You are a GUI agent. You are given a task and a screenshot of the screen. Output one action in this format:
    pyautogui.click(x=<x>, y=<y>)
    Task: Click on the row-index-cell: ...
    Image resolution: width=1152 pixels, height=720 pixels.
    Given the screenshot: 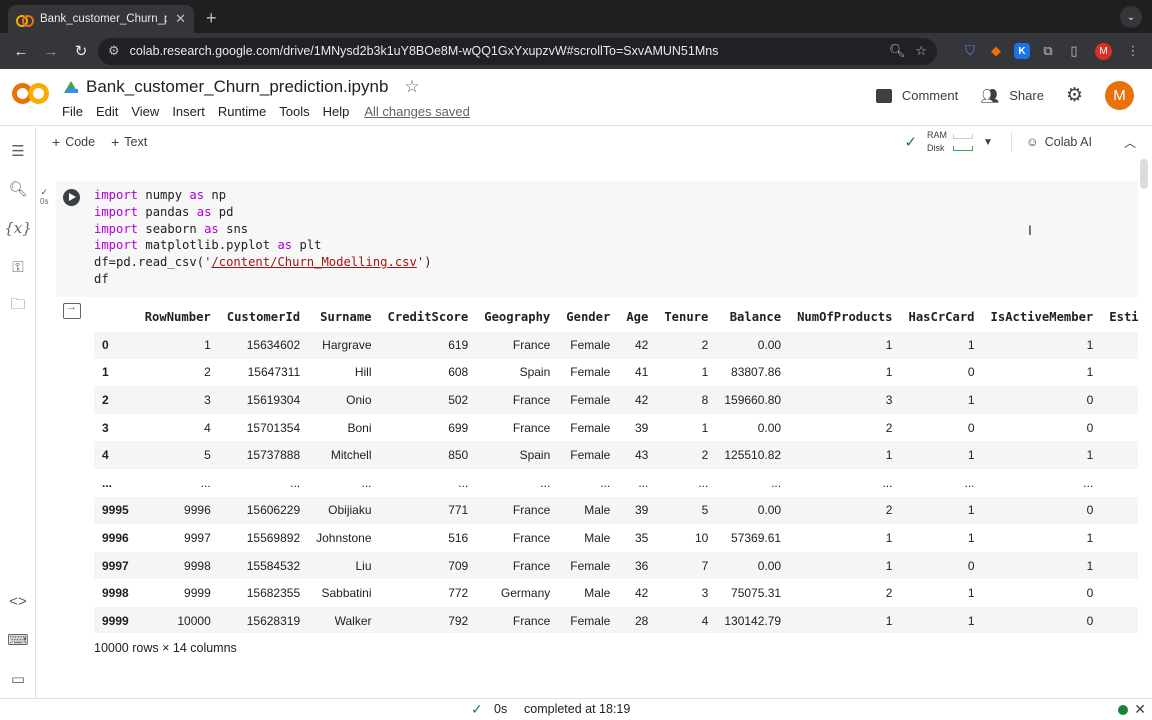 What is the action you would take?
    pyautogui.click(x=107, y=482)
    